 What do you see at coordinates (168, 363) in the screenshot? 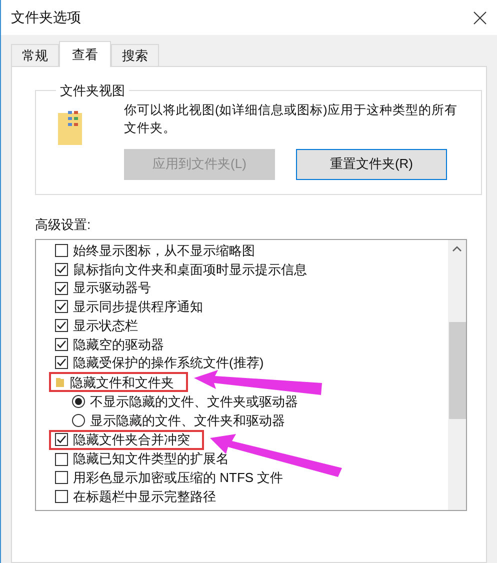
I see `option-label: 隐藏受保护的操作系统文件(推荐)` at bounding box center [168, 363].